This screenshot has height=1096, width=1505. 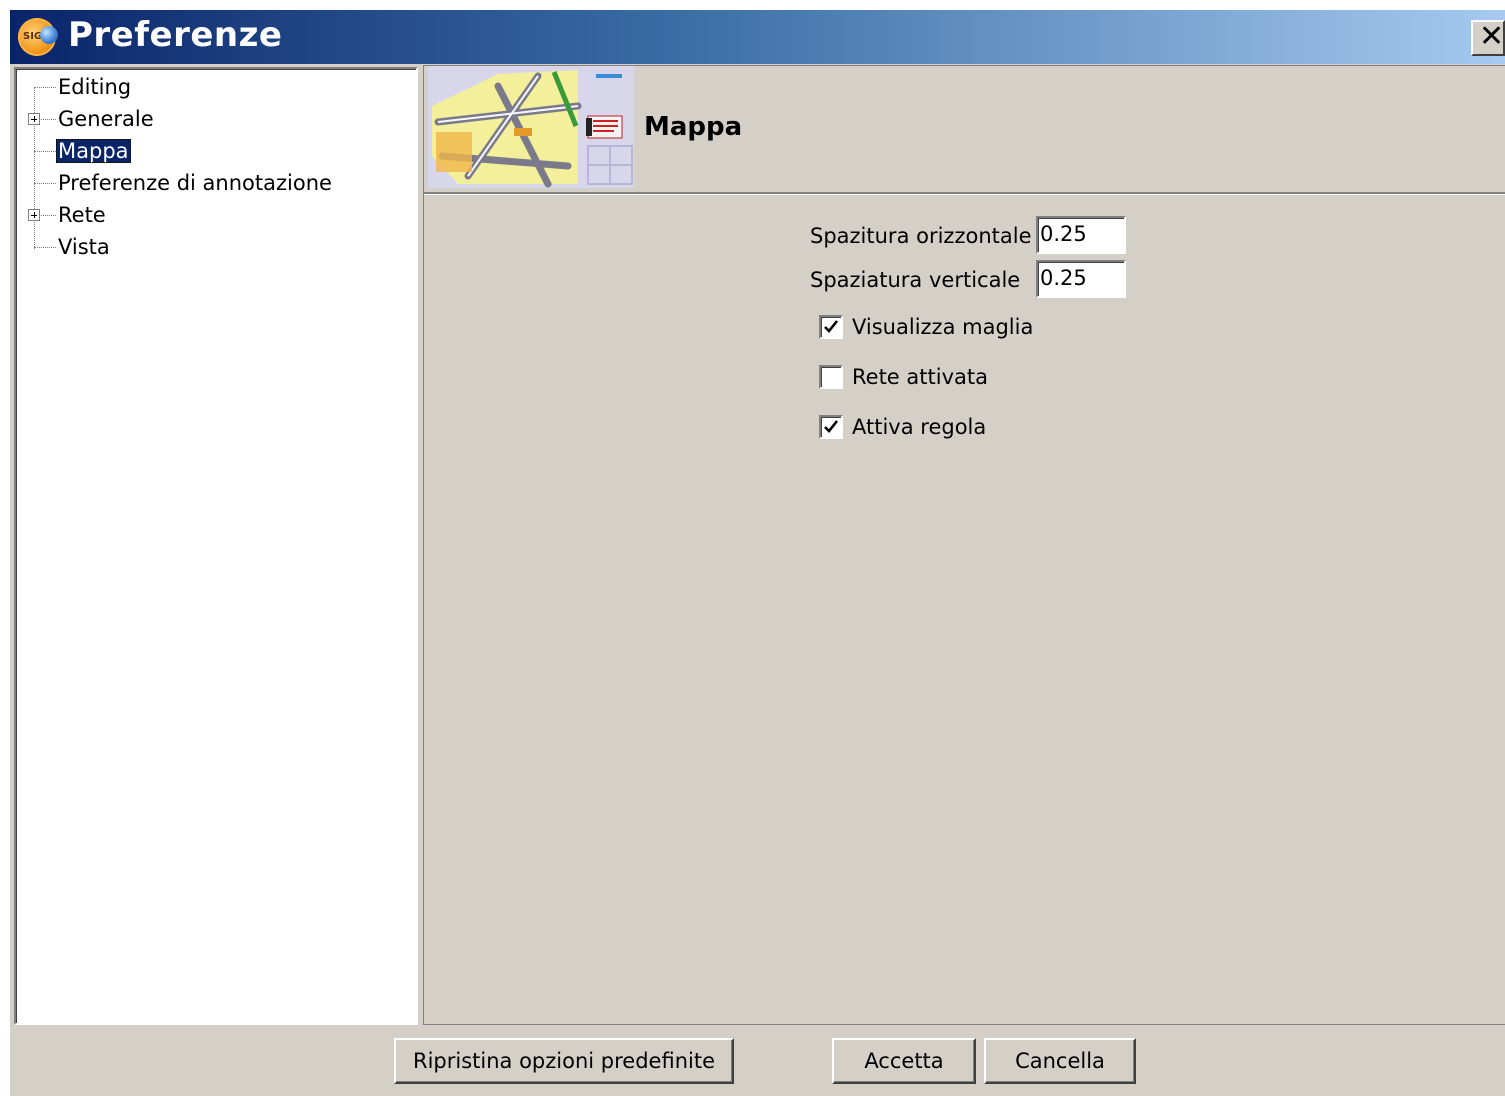 What do you see at coordinates (1060, 1061) in the screenshot?
I see `cancel-button: Cancella` at bounding box center [1060, 1061].